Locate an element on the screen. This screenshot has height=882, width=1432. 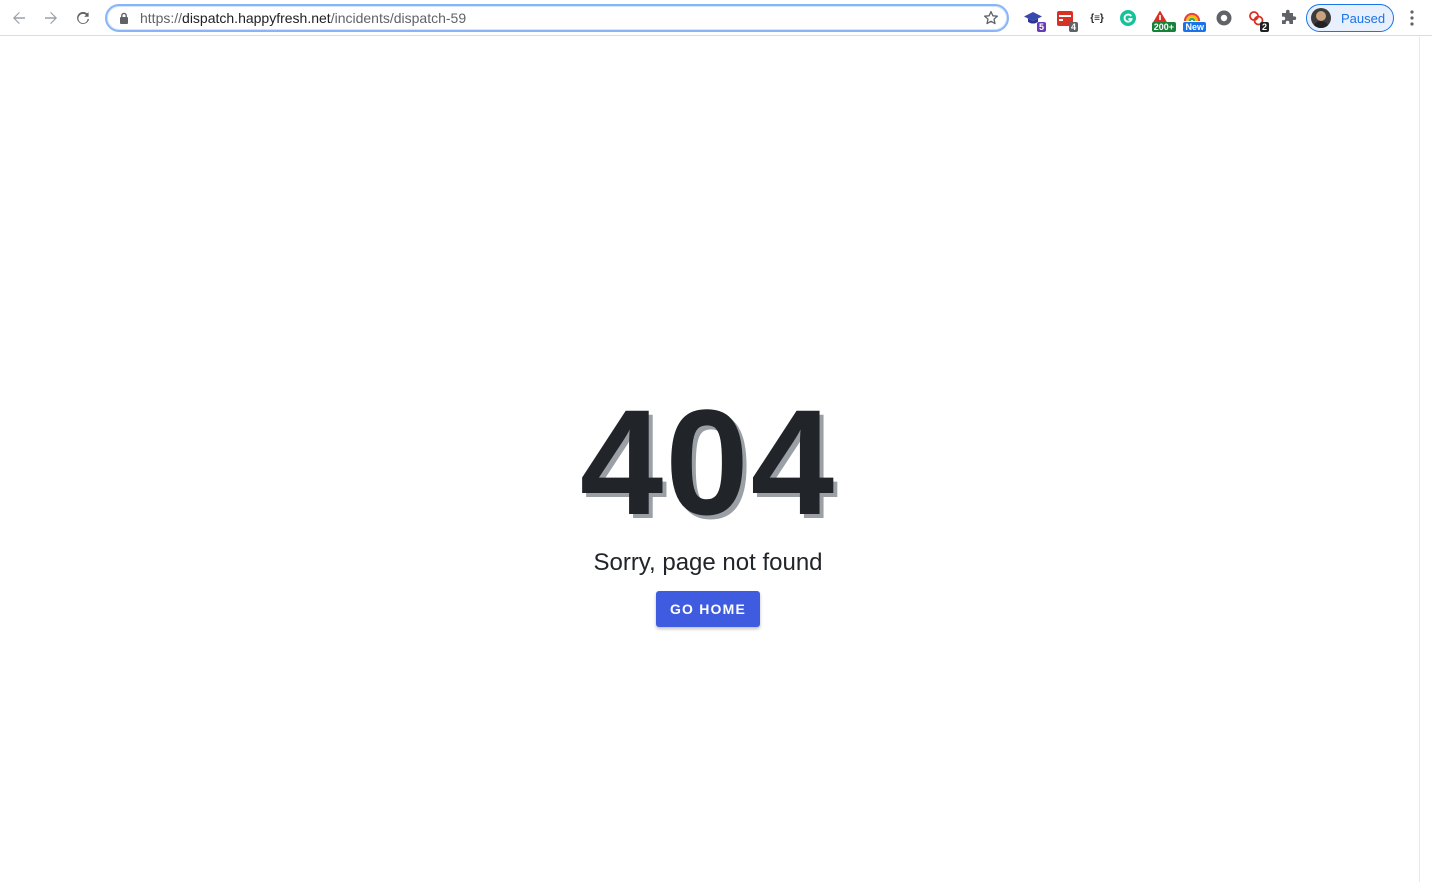
extension-badge: 2 is located at coordinates (1264, 27).